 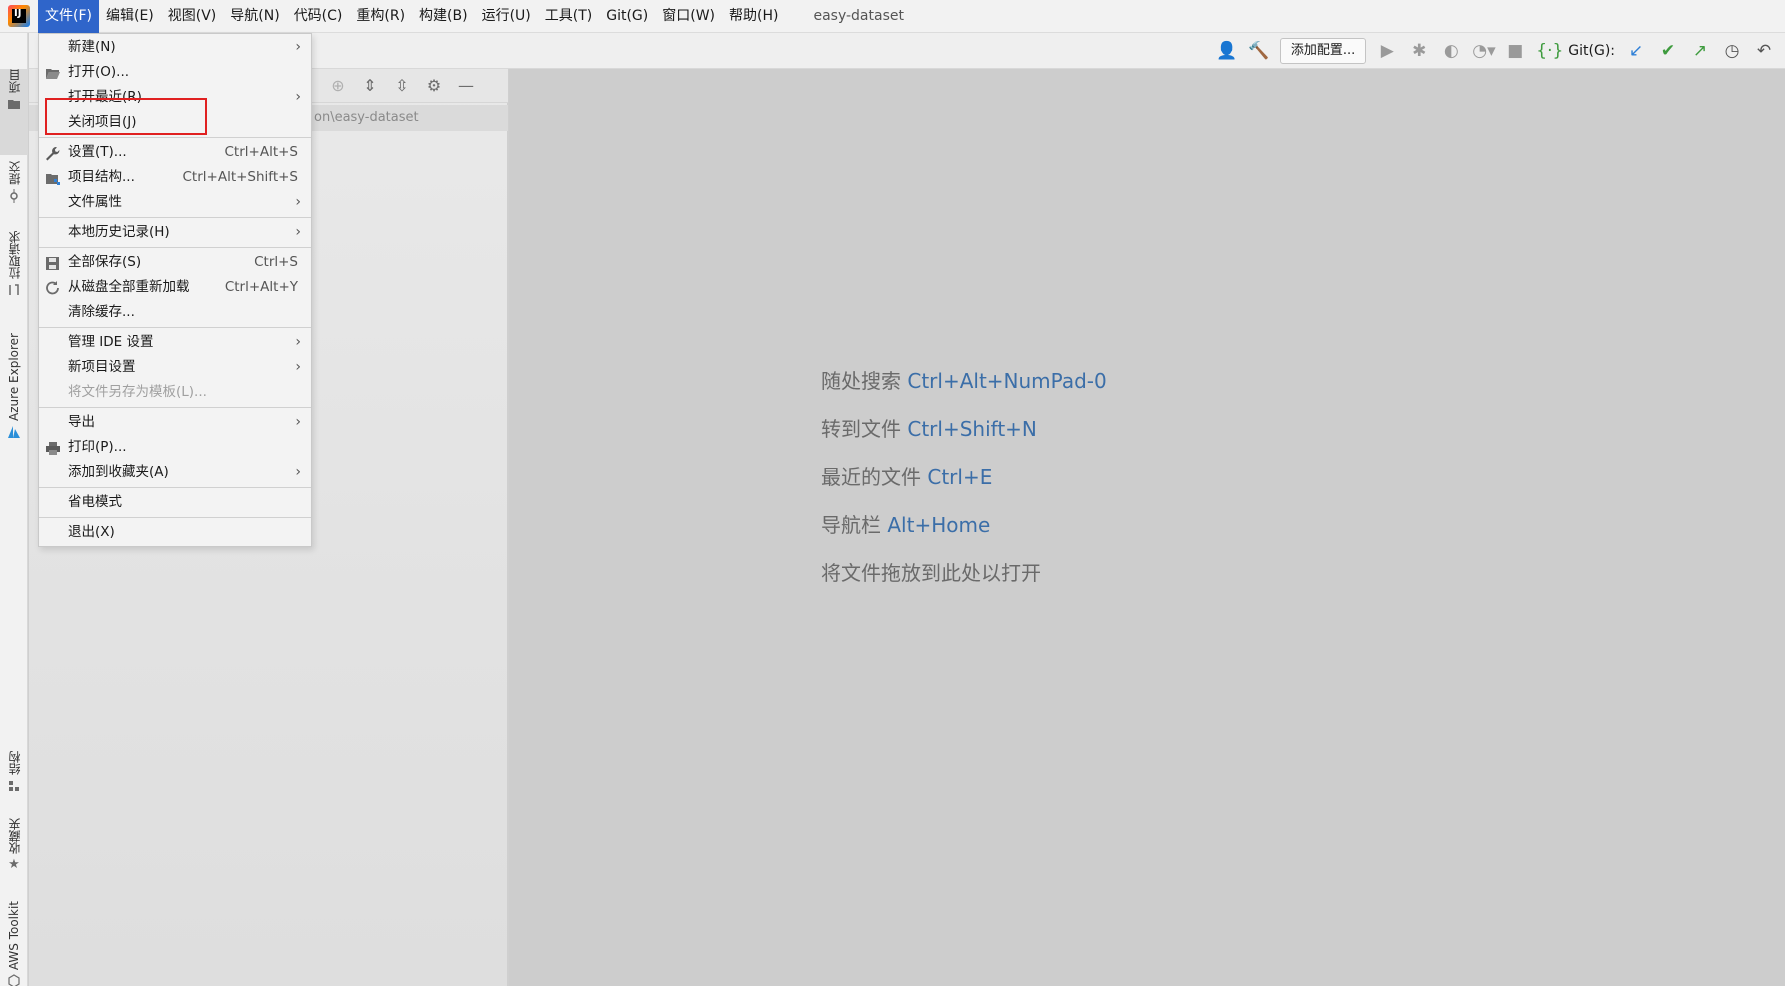 I want to click on git-label: Git(G):, so click(x=1591, y=51).